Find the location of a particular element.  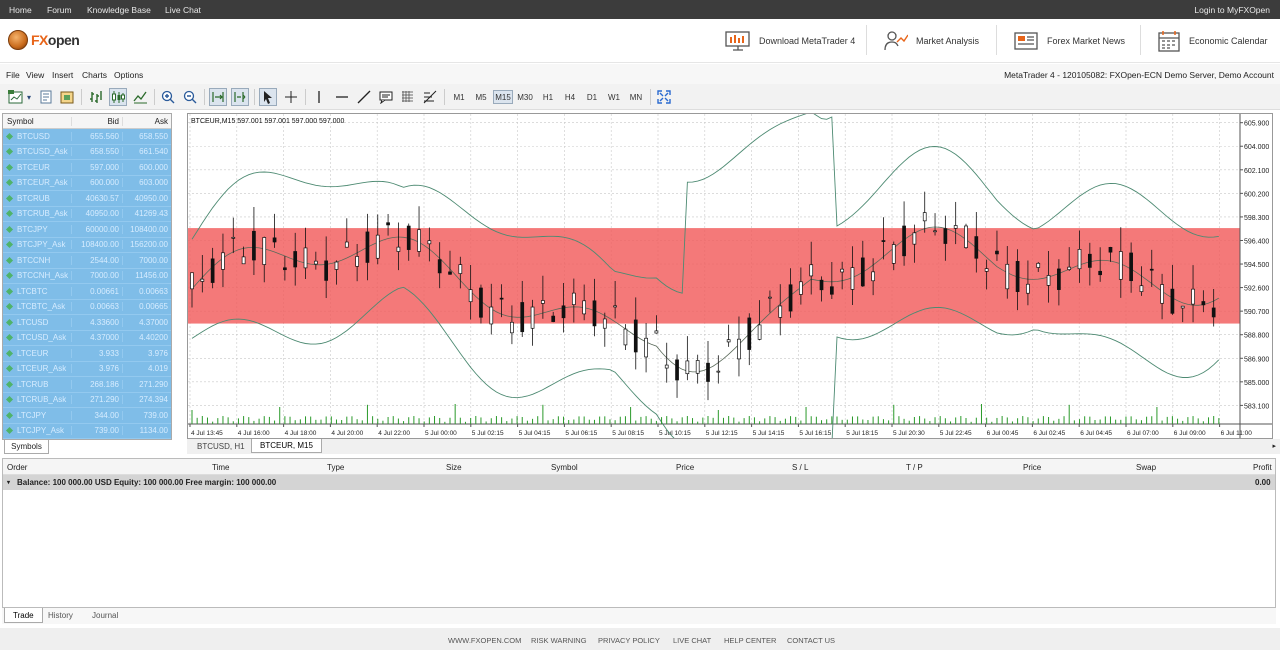

download-mt4-button: Download MetaTrader 4 is located at coordinates (790, 41).